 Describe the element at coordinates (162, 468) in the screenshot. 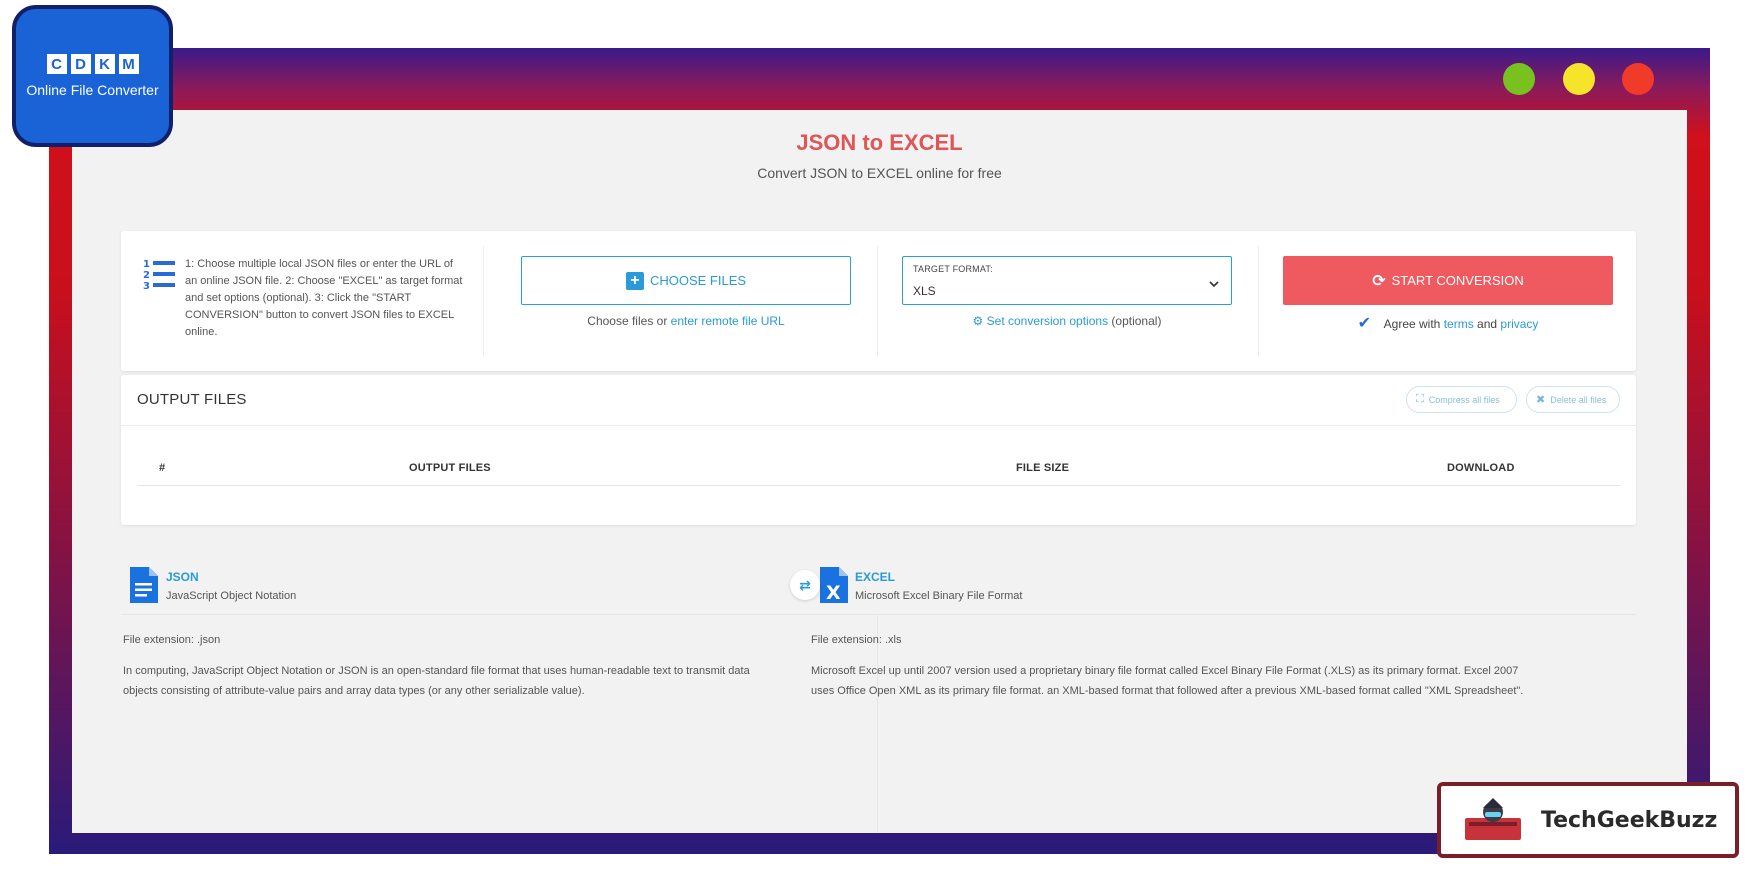

I see `column-header-number: #` at that location.